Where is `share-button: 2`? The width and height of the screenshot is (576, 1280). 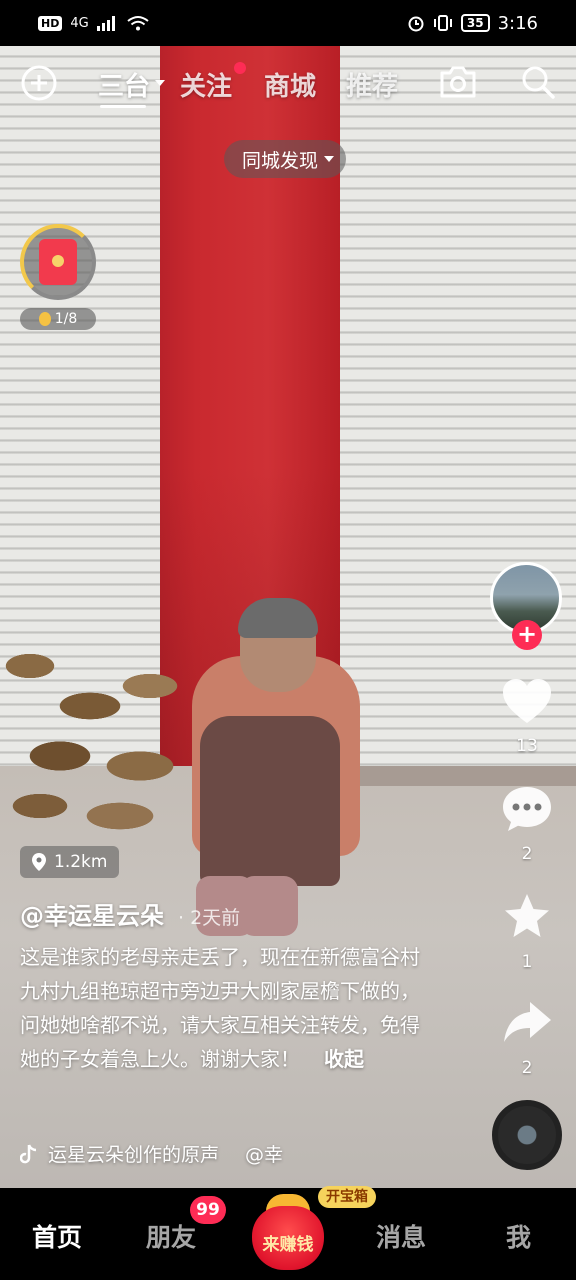
share-button: 2 is located at coordinates (527, 1038).